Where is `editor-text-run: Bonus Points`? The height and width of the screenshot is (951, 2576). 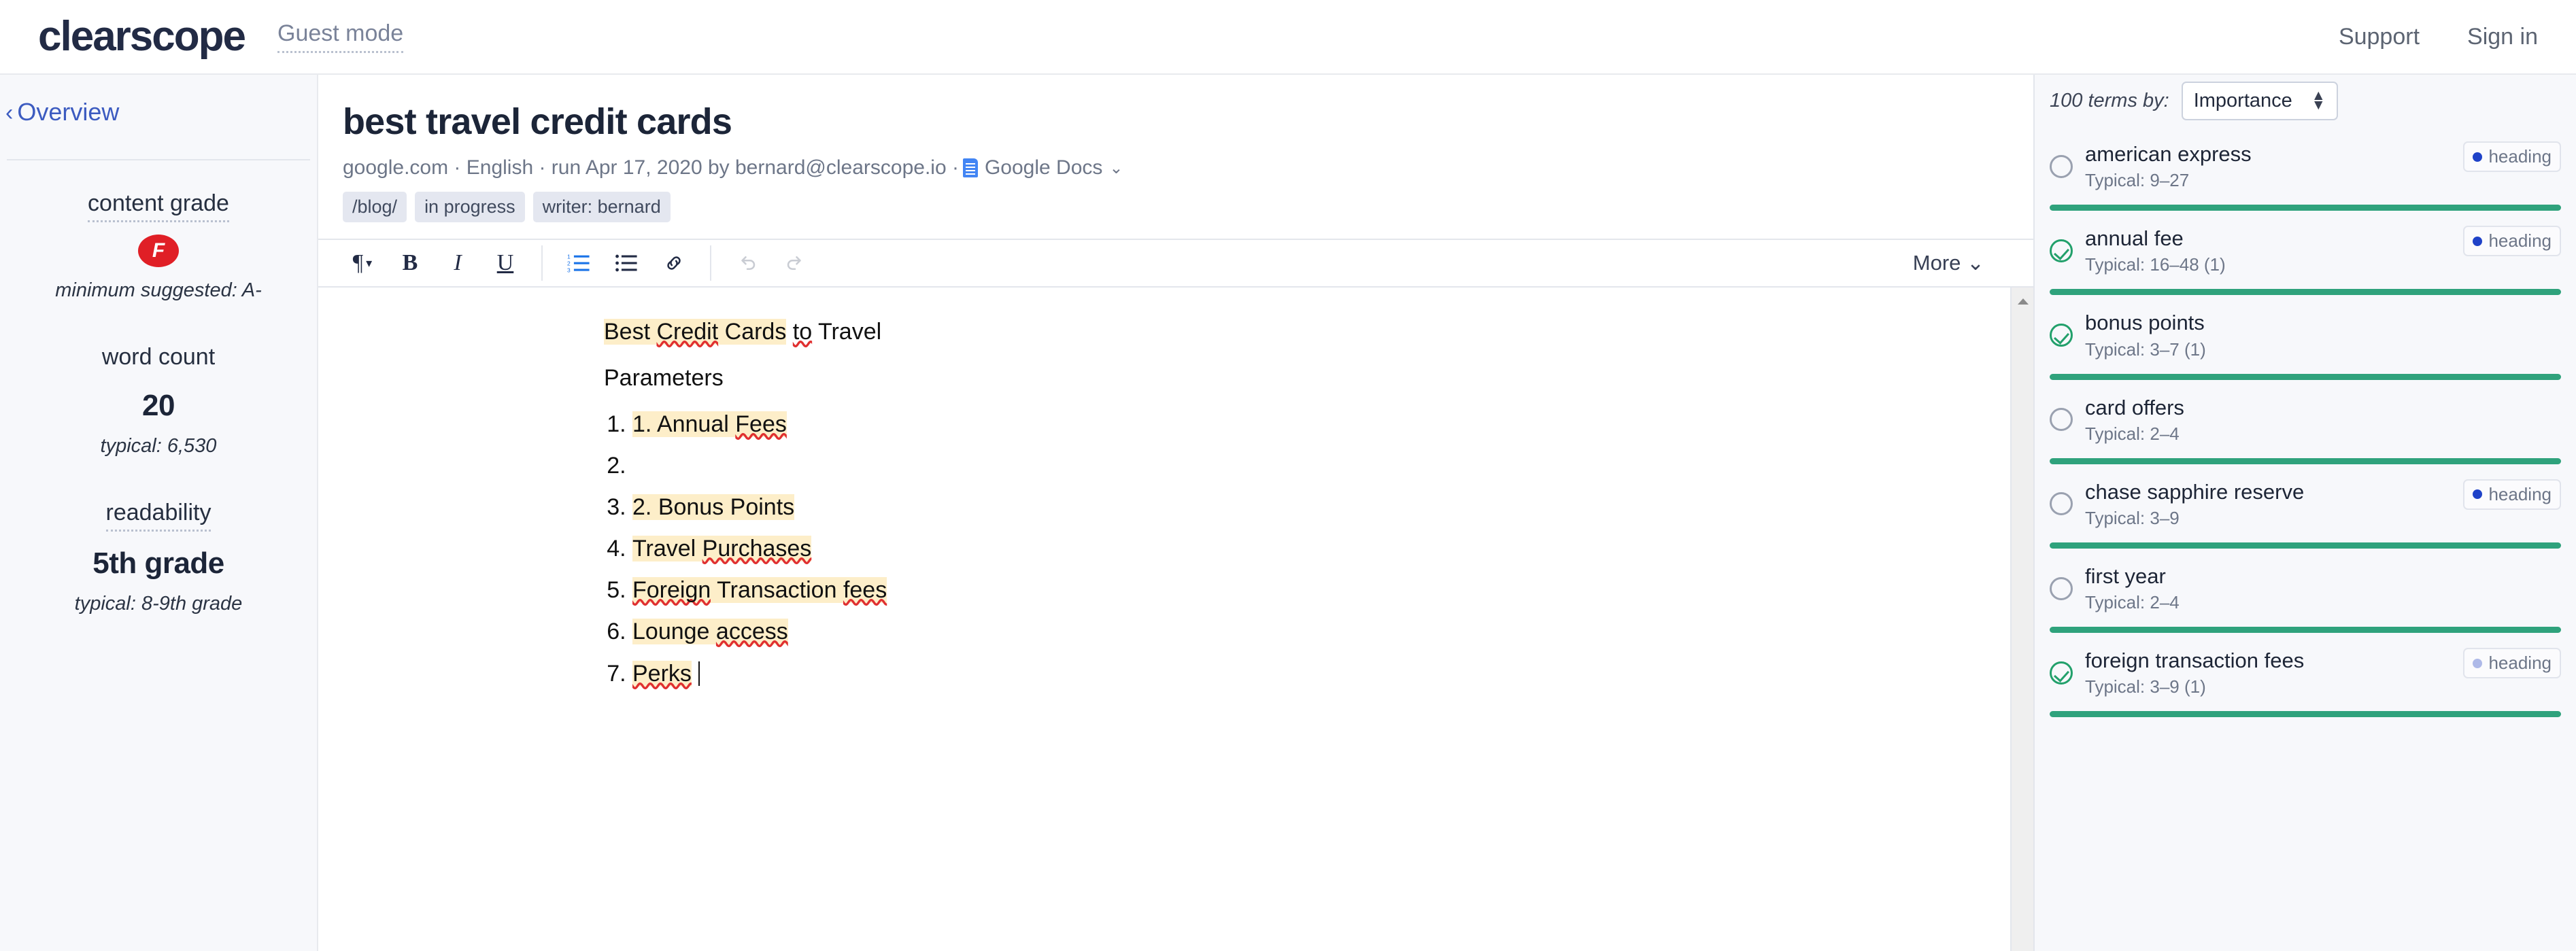 editor-text-run: Bonus Points is located at coordinates (726, 507).